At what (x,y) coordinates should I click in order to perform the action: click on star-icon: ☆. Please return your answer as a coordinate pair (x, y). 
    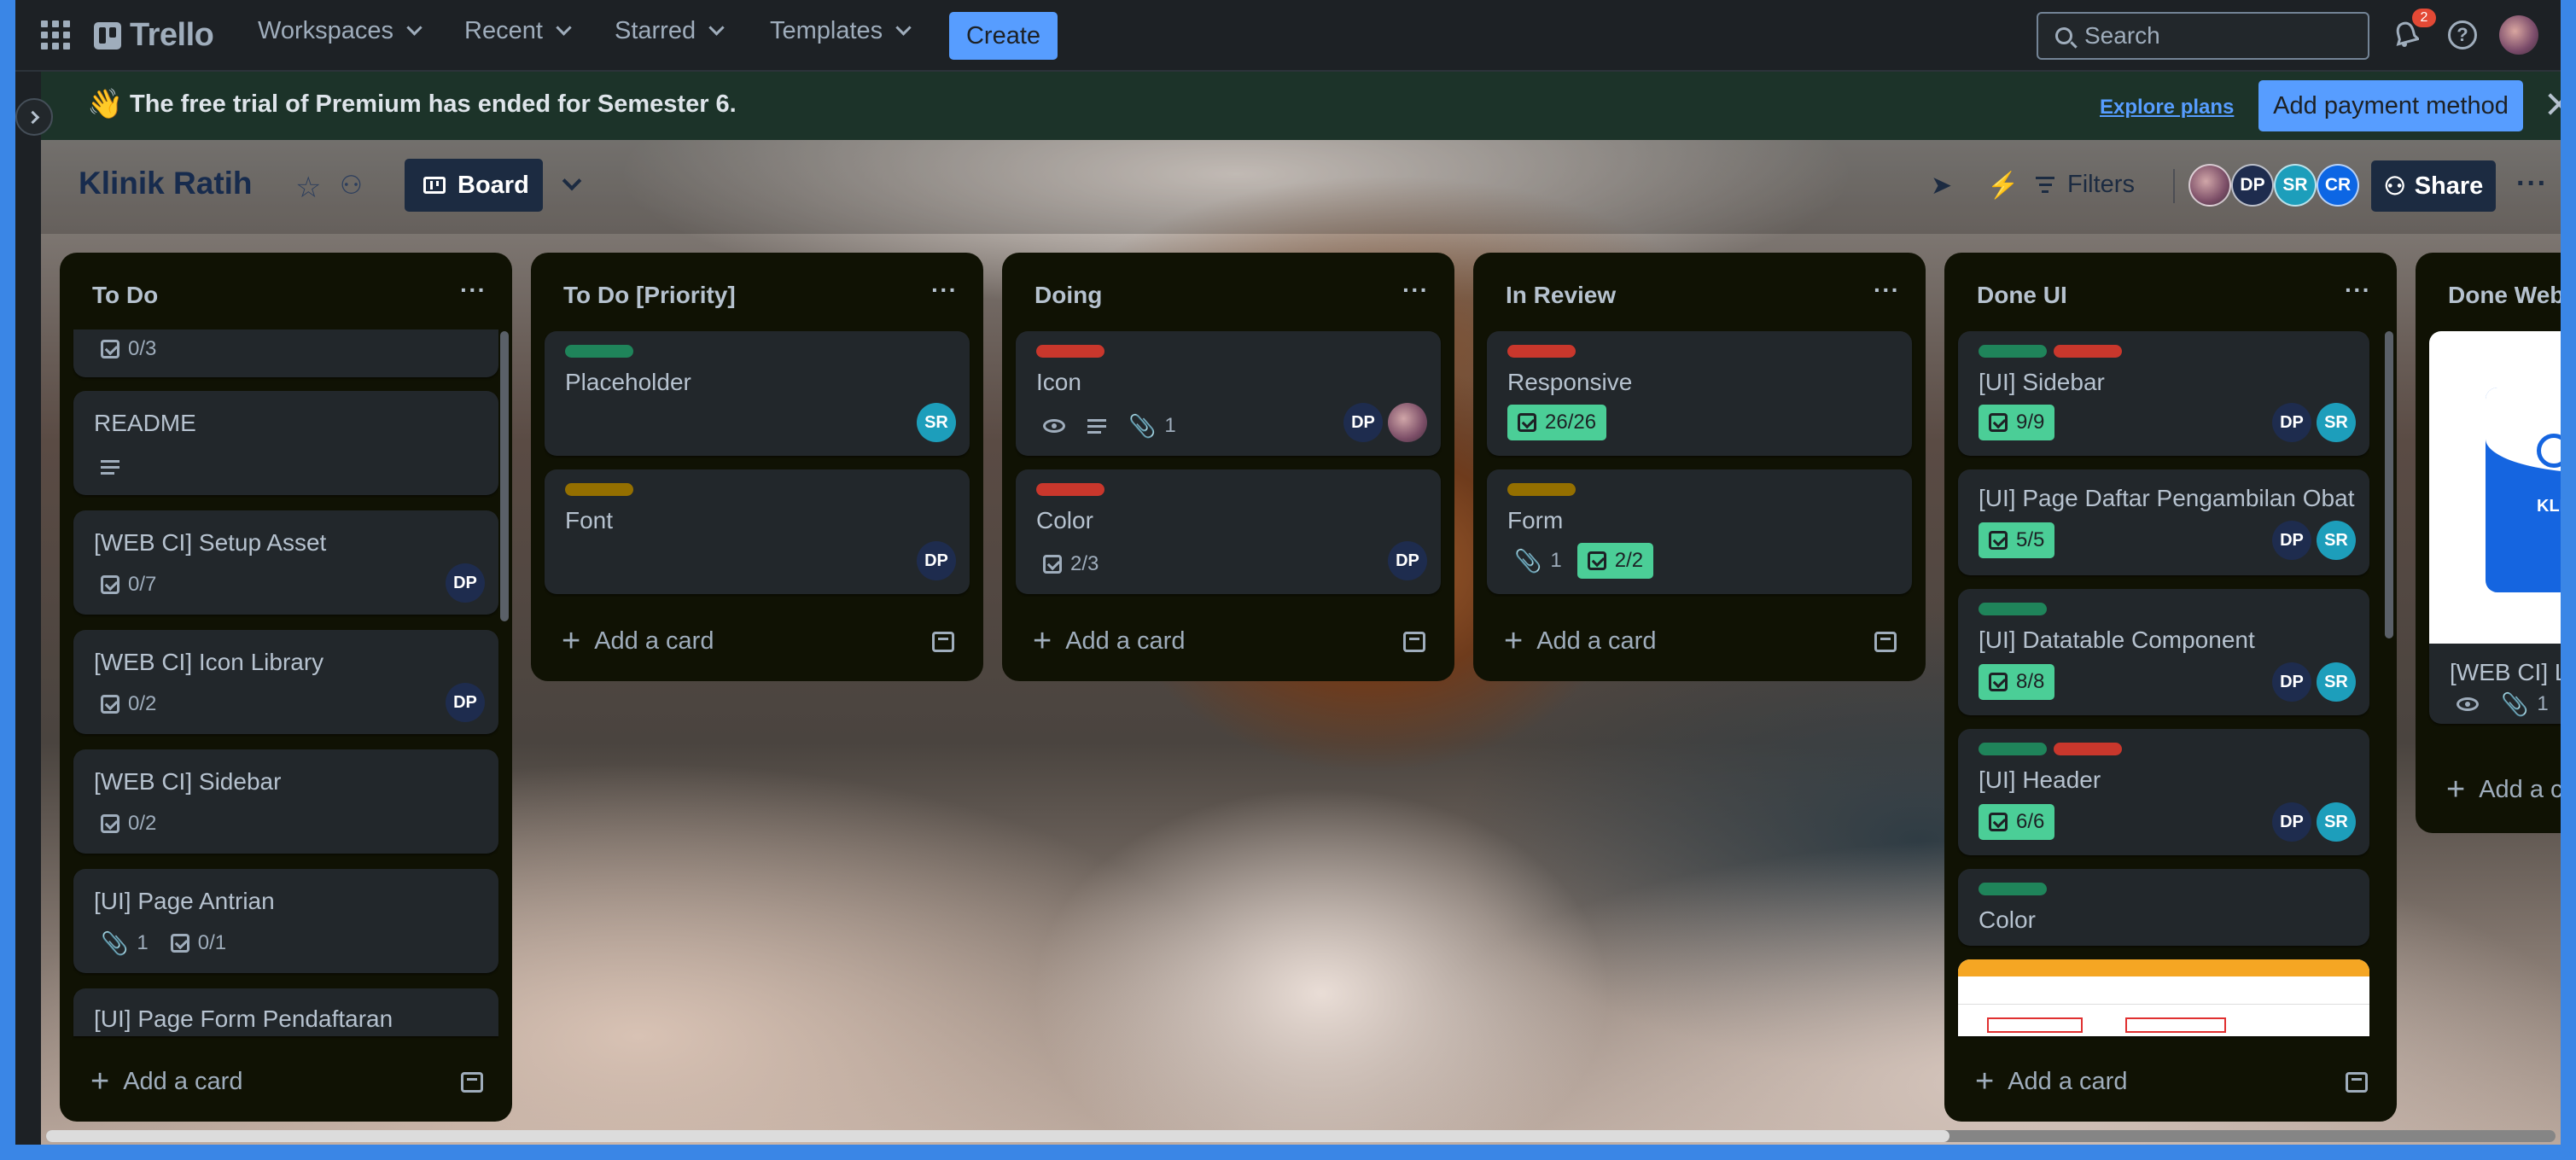
    Looking at the image, I should click on (308, 188).